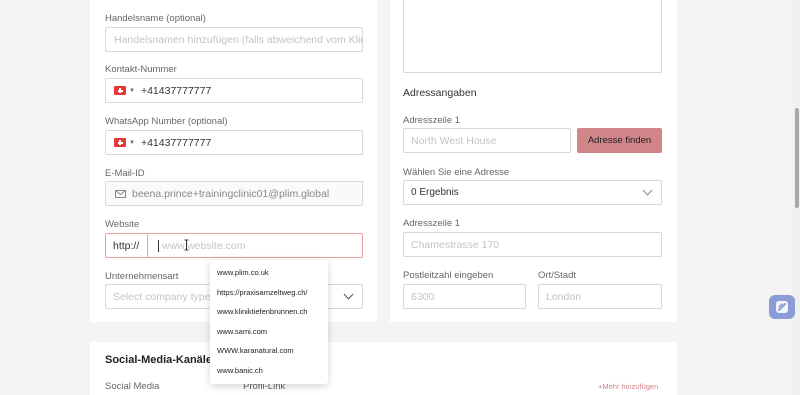  What do you see at coordinates (234, 142) in the screenshot?
I see `whatsapp-input: ▼ +41437777777` at bounding box center [234, 142].